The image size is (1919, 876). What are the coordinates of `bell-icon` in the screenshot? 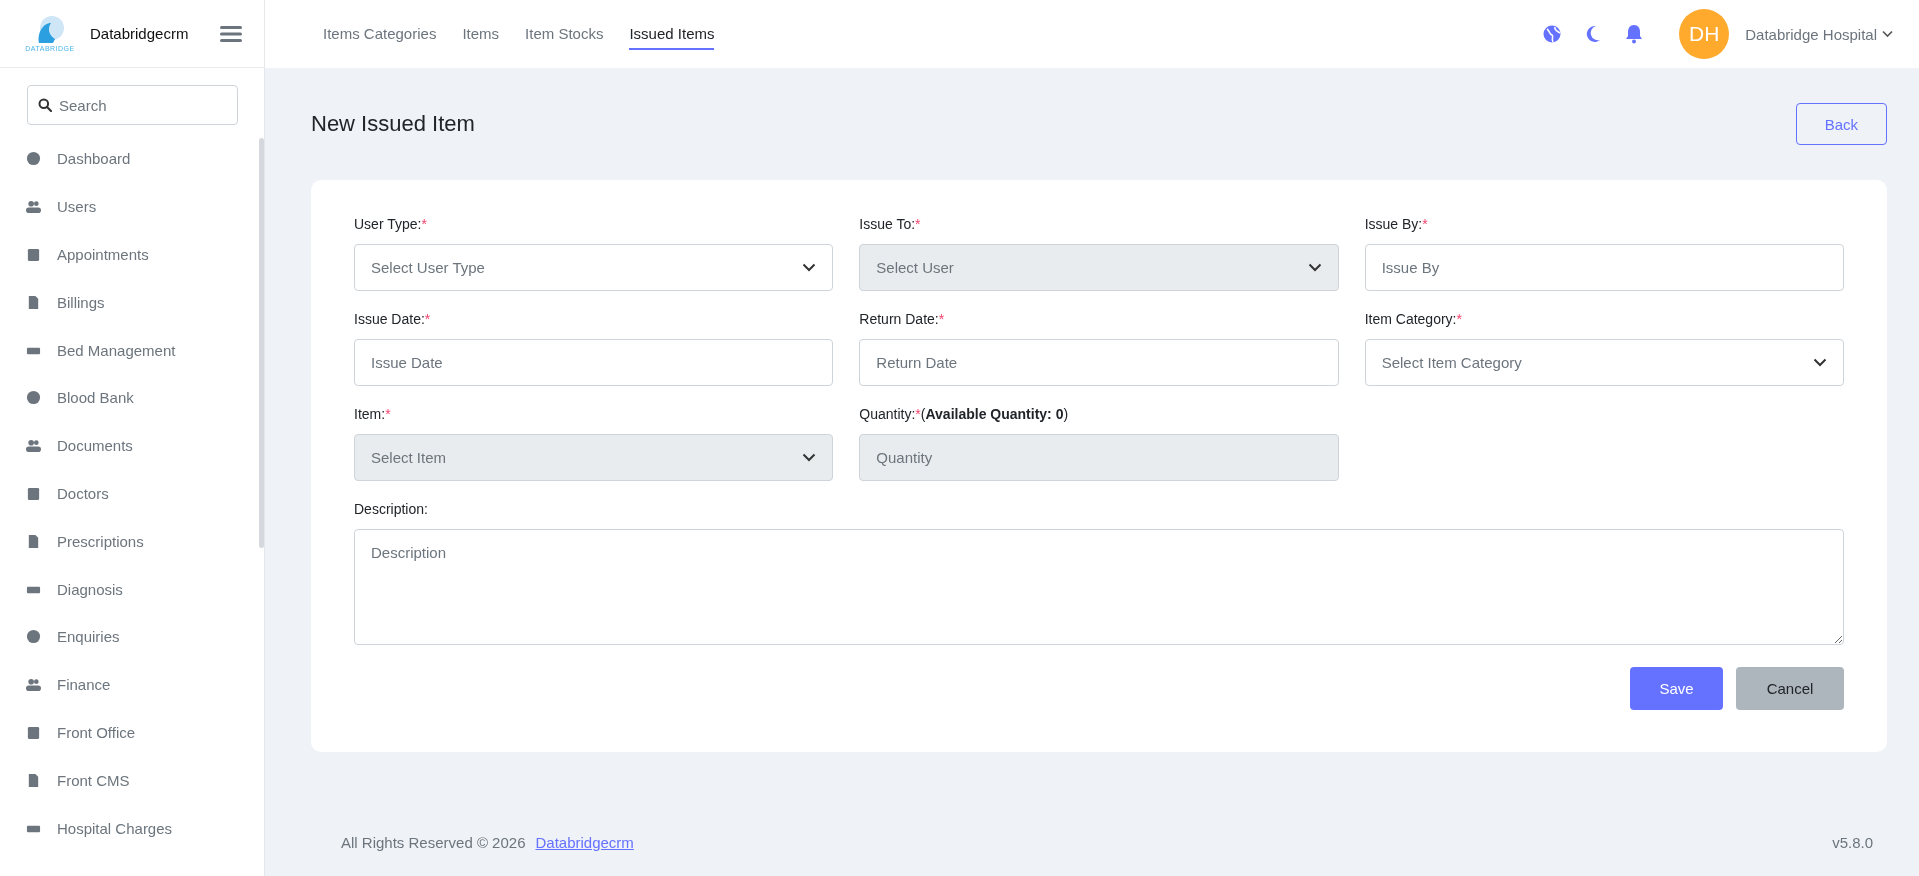 It's located at (1634, 34).